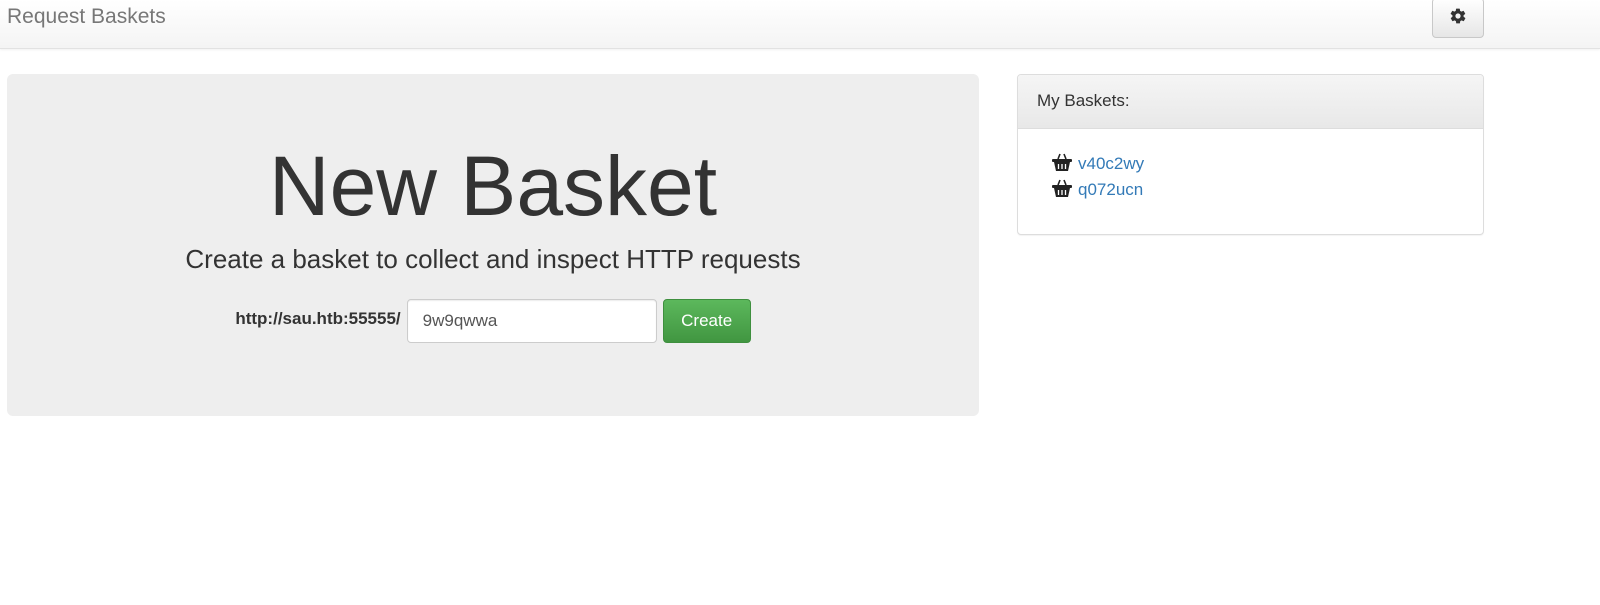  What do you see at coordinates (1111, 164) in the screenshot?
I see `basket-link: v40c2wy` at bounding box center [1111, 164].